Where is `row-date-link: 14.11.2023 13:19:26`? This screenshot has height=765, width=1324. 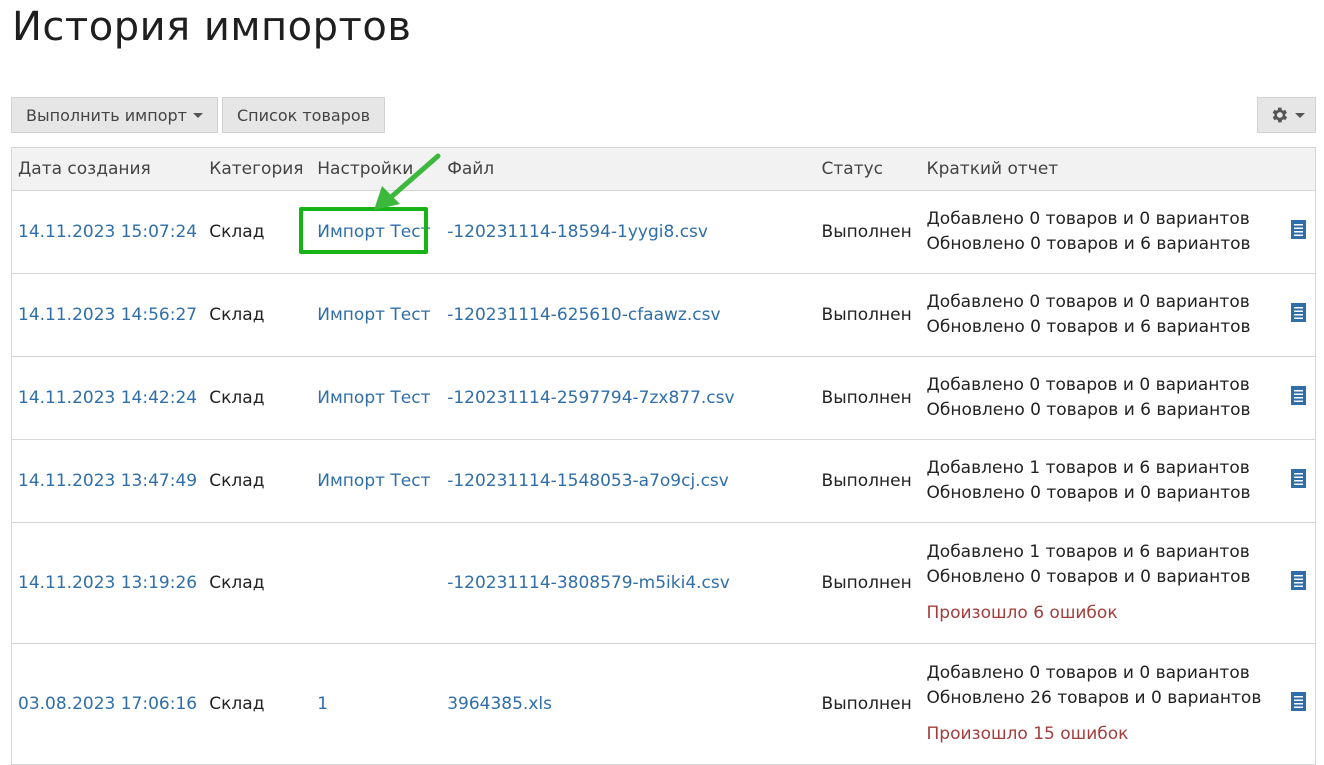
row-date-link: 14.11.2023 13:19:26 is located at coordinates (107, 583).